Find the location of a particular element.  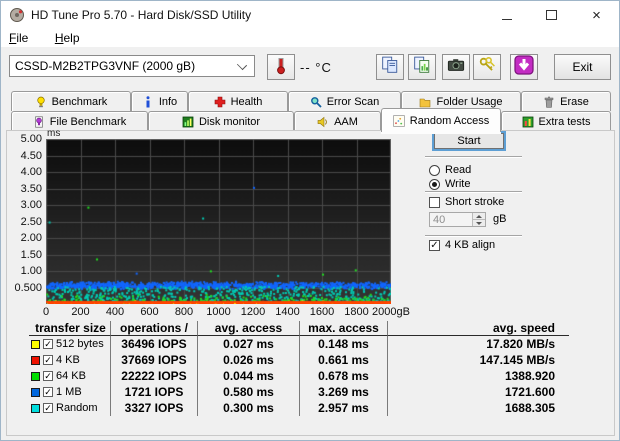

download-icon is located at coordinates (524, 67).